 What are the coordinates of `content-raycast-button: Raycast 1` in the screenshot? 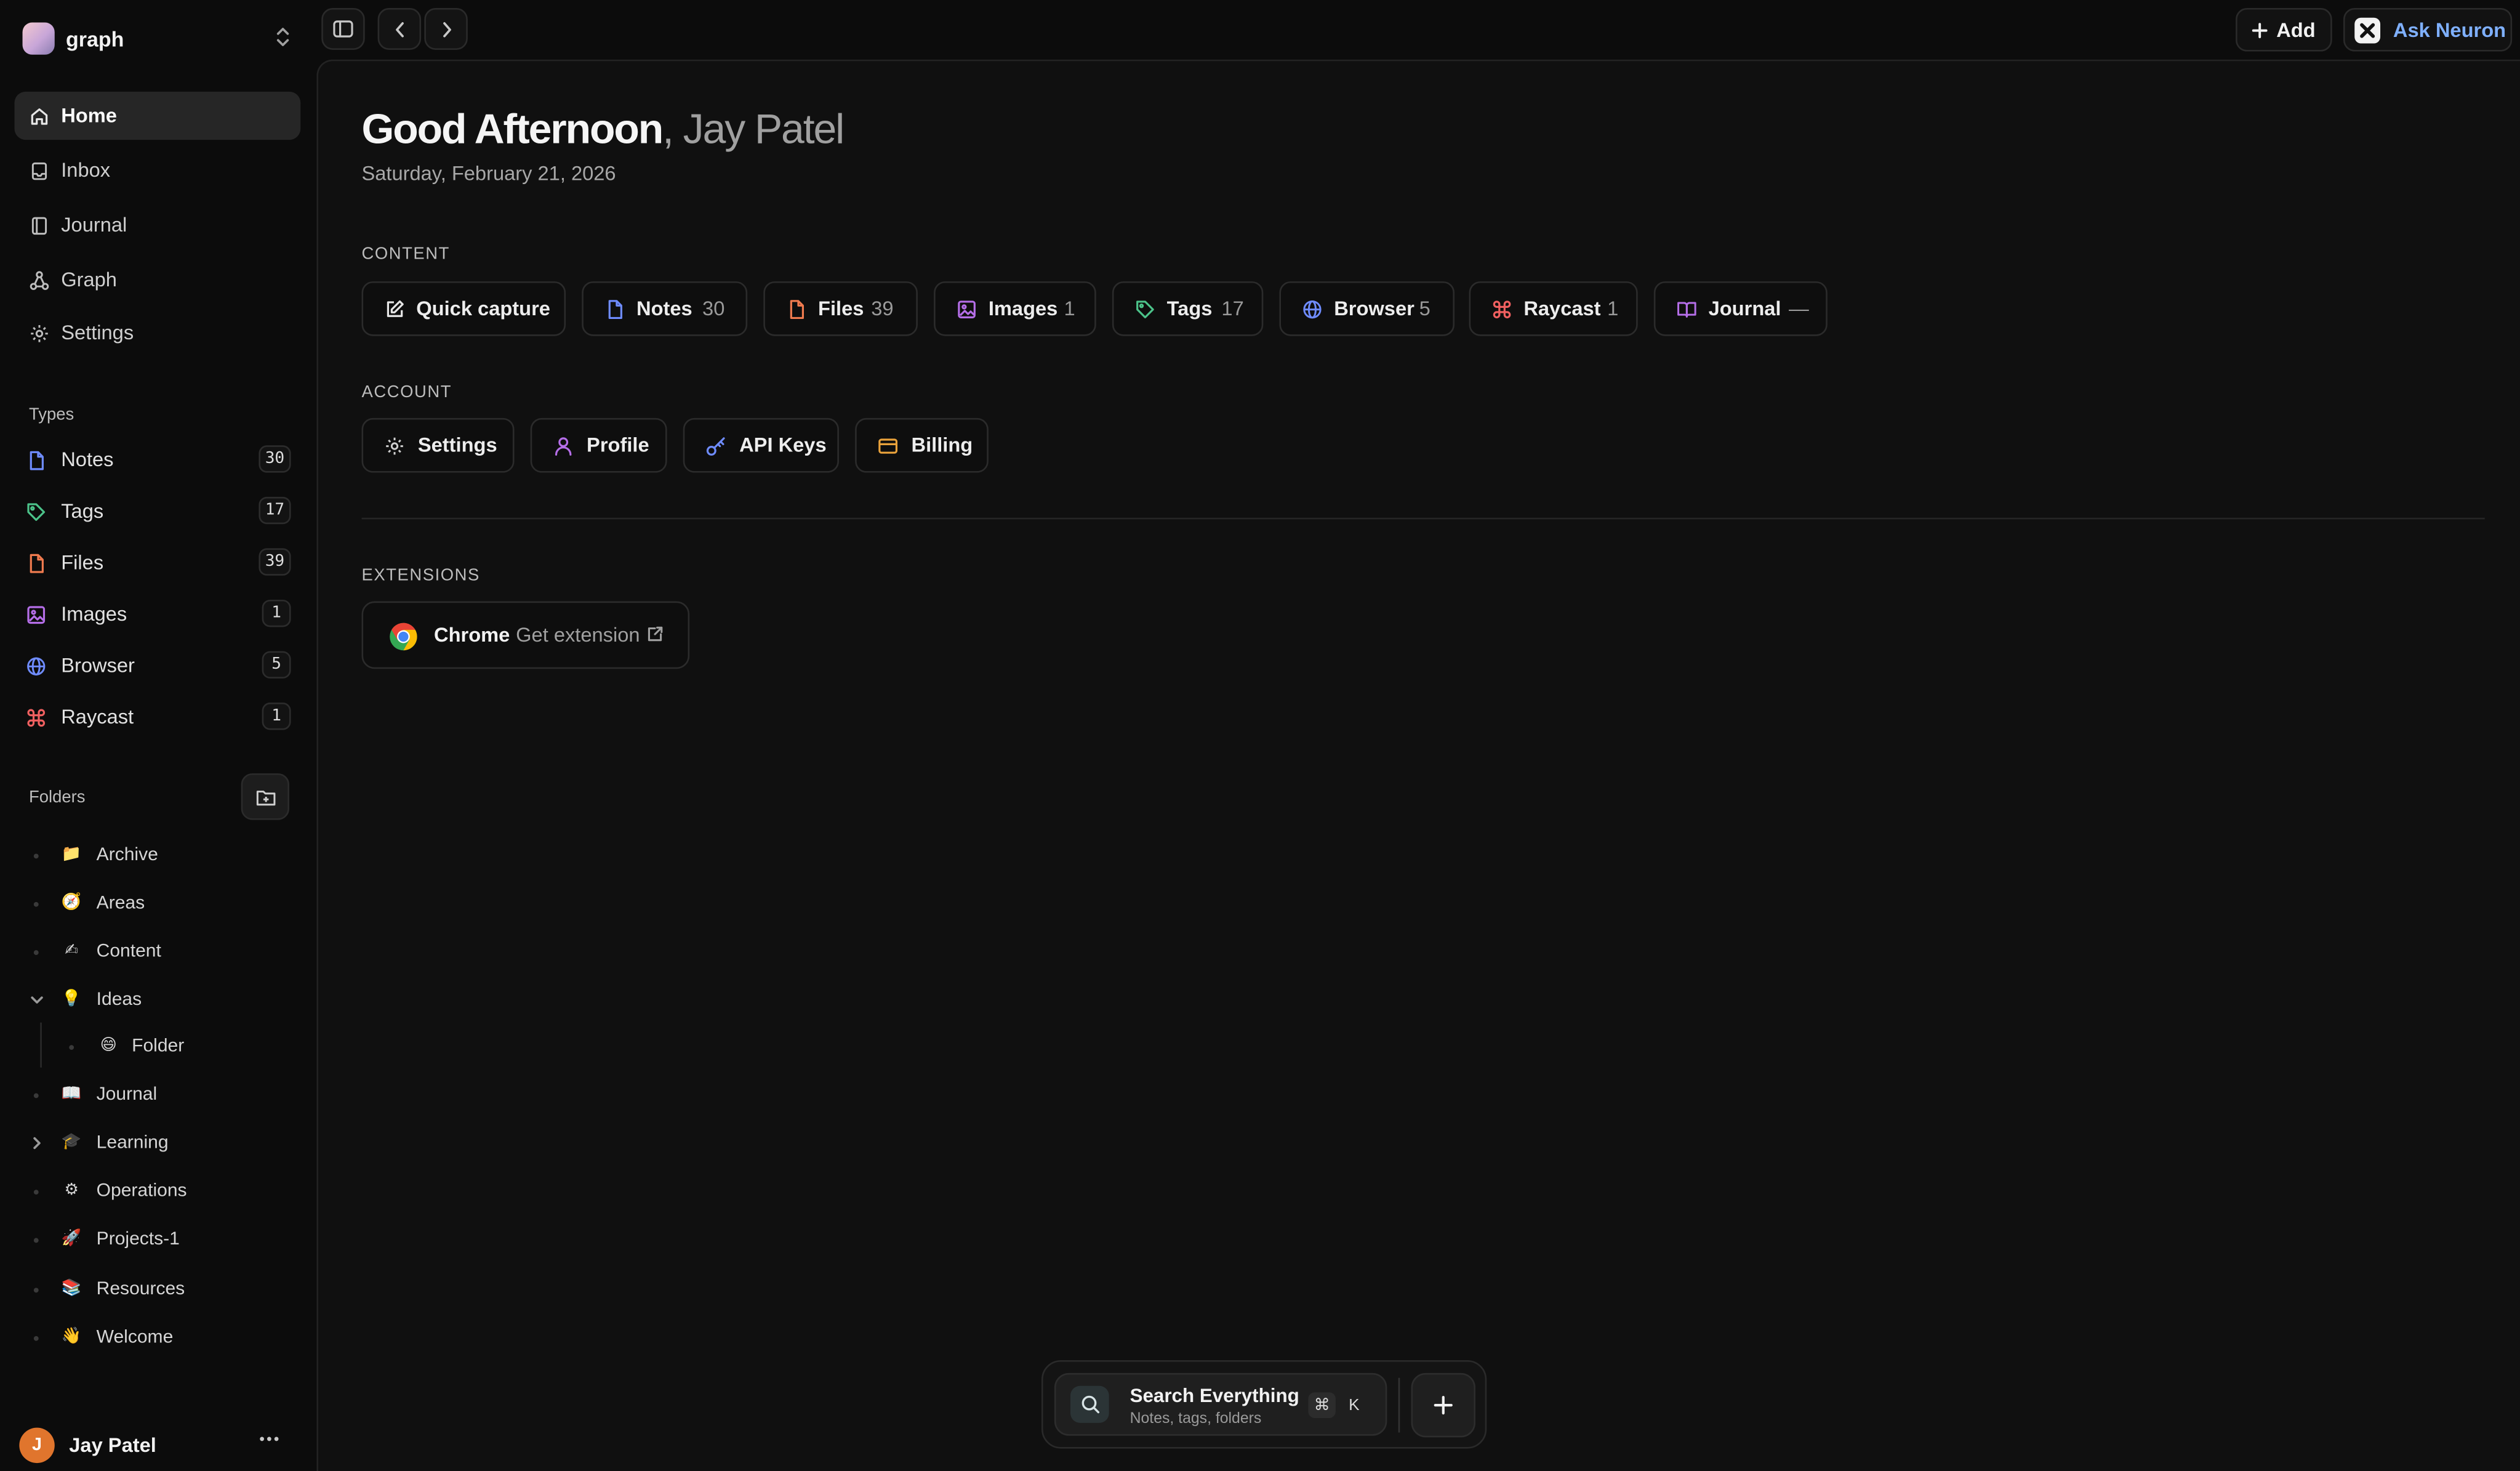 It's located at (1553, 309).